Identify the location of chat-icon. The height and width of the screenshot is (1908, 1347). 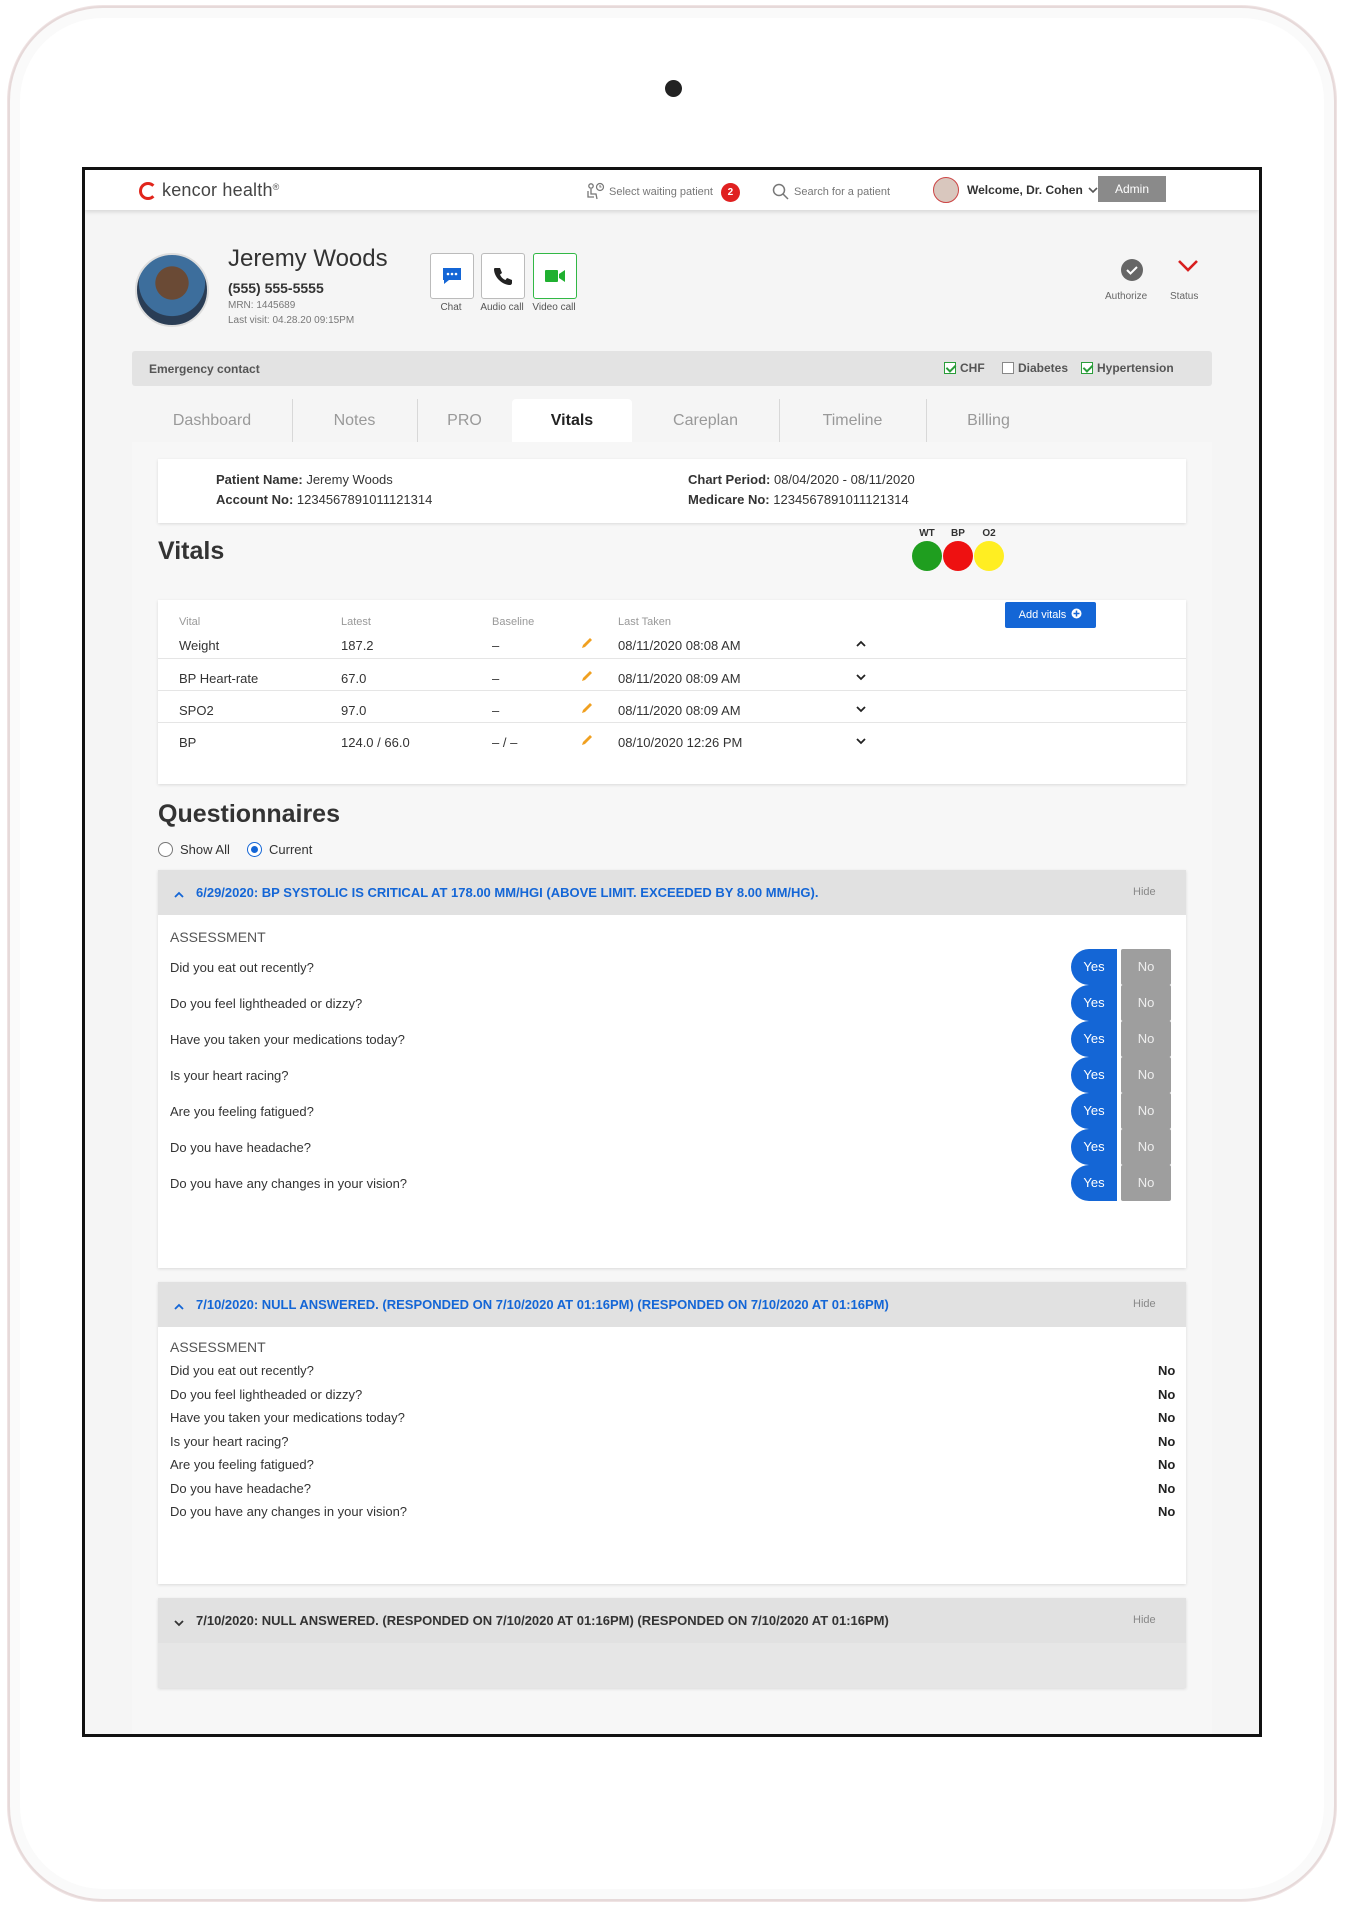
(452, 276).